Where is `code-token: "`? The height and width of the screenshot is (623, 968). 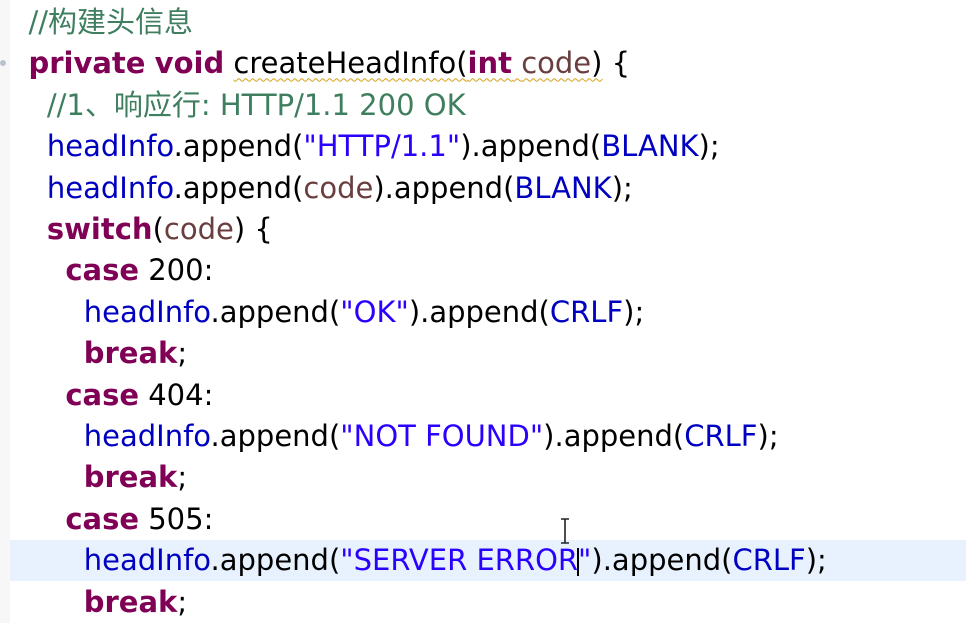 code-token: " is located at coordinates (585, 560).